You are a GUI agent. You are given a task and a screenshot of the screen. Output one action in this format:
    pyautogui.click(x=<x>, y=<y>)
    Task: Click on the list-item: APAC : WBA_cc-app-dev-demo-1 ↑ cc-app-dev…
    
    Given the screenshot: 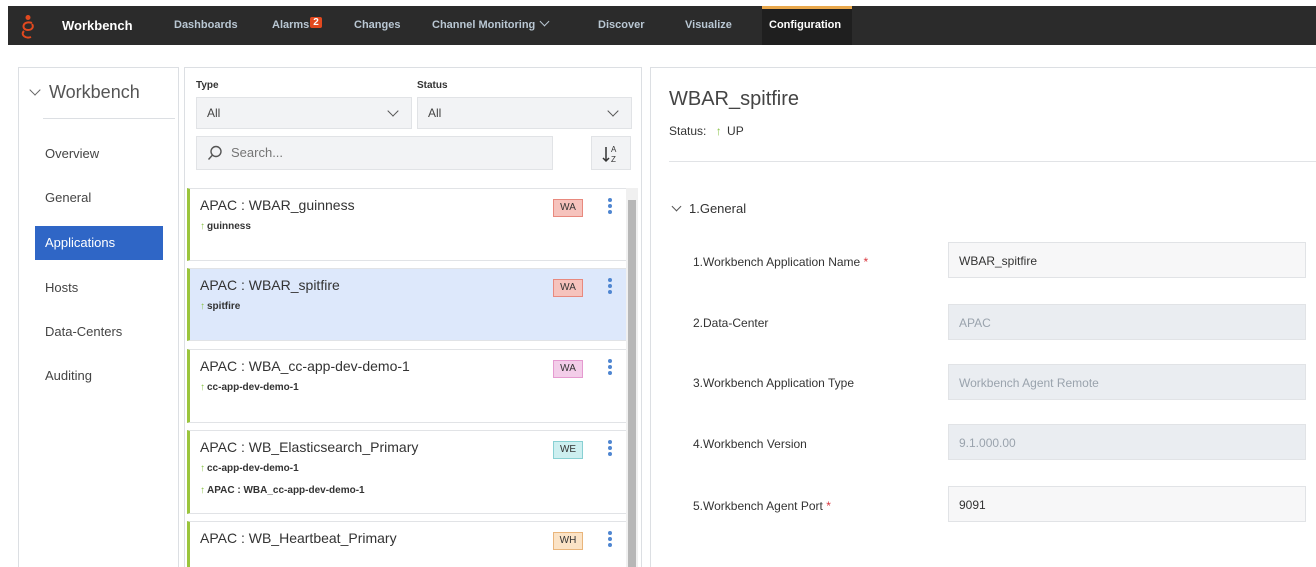 What is the action you would take?
    pyautogui.click(x=407, y=386)
    